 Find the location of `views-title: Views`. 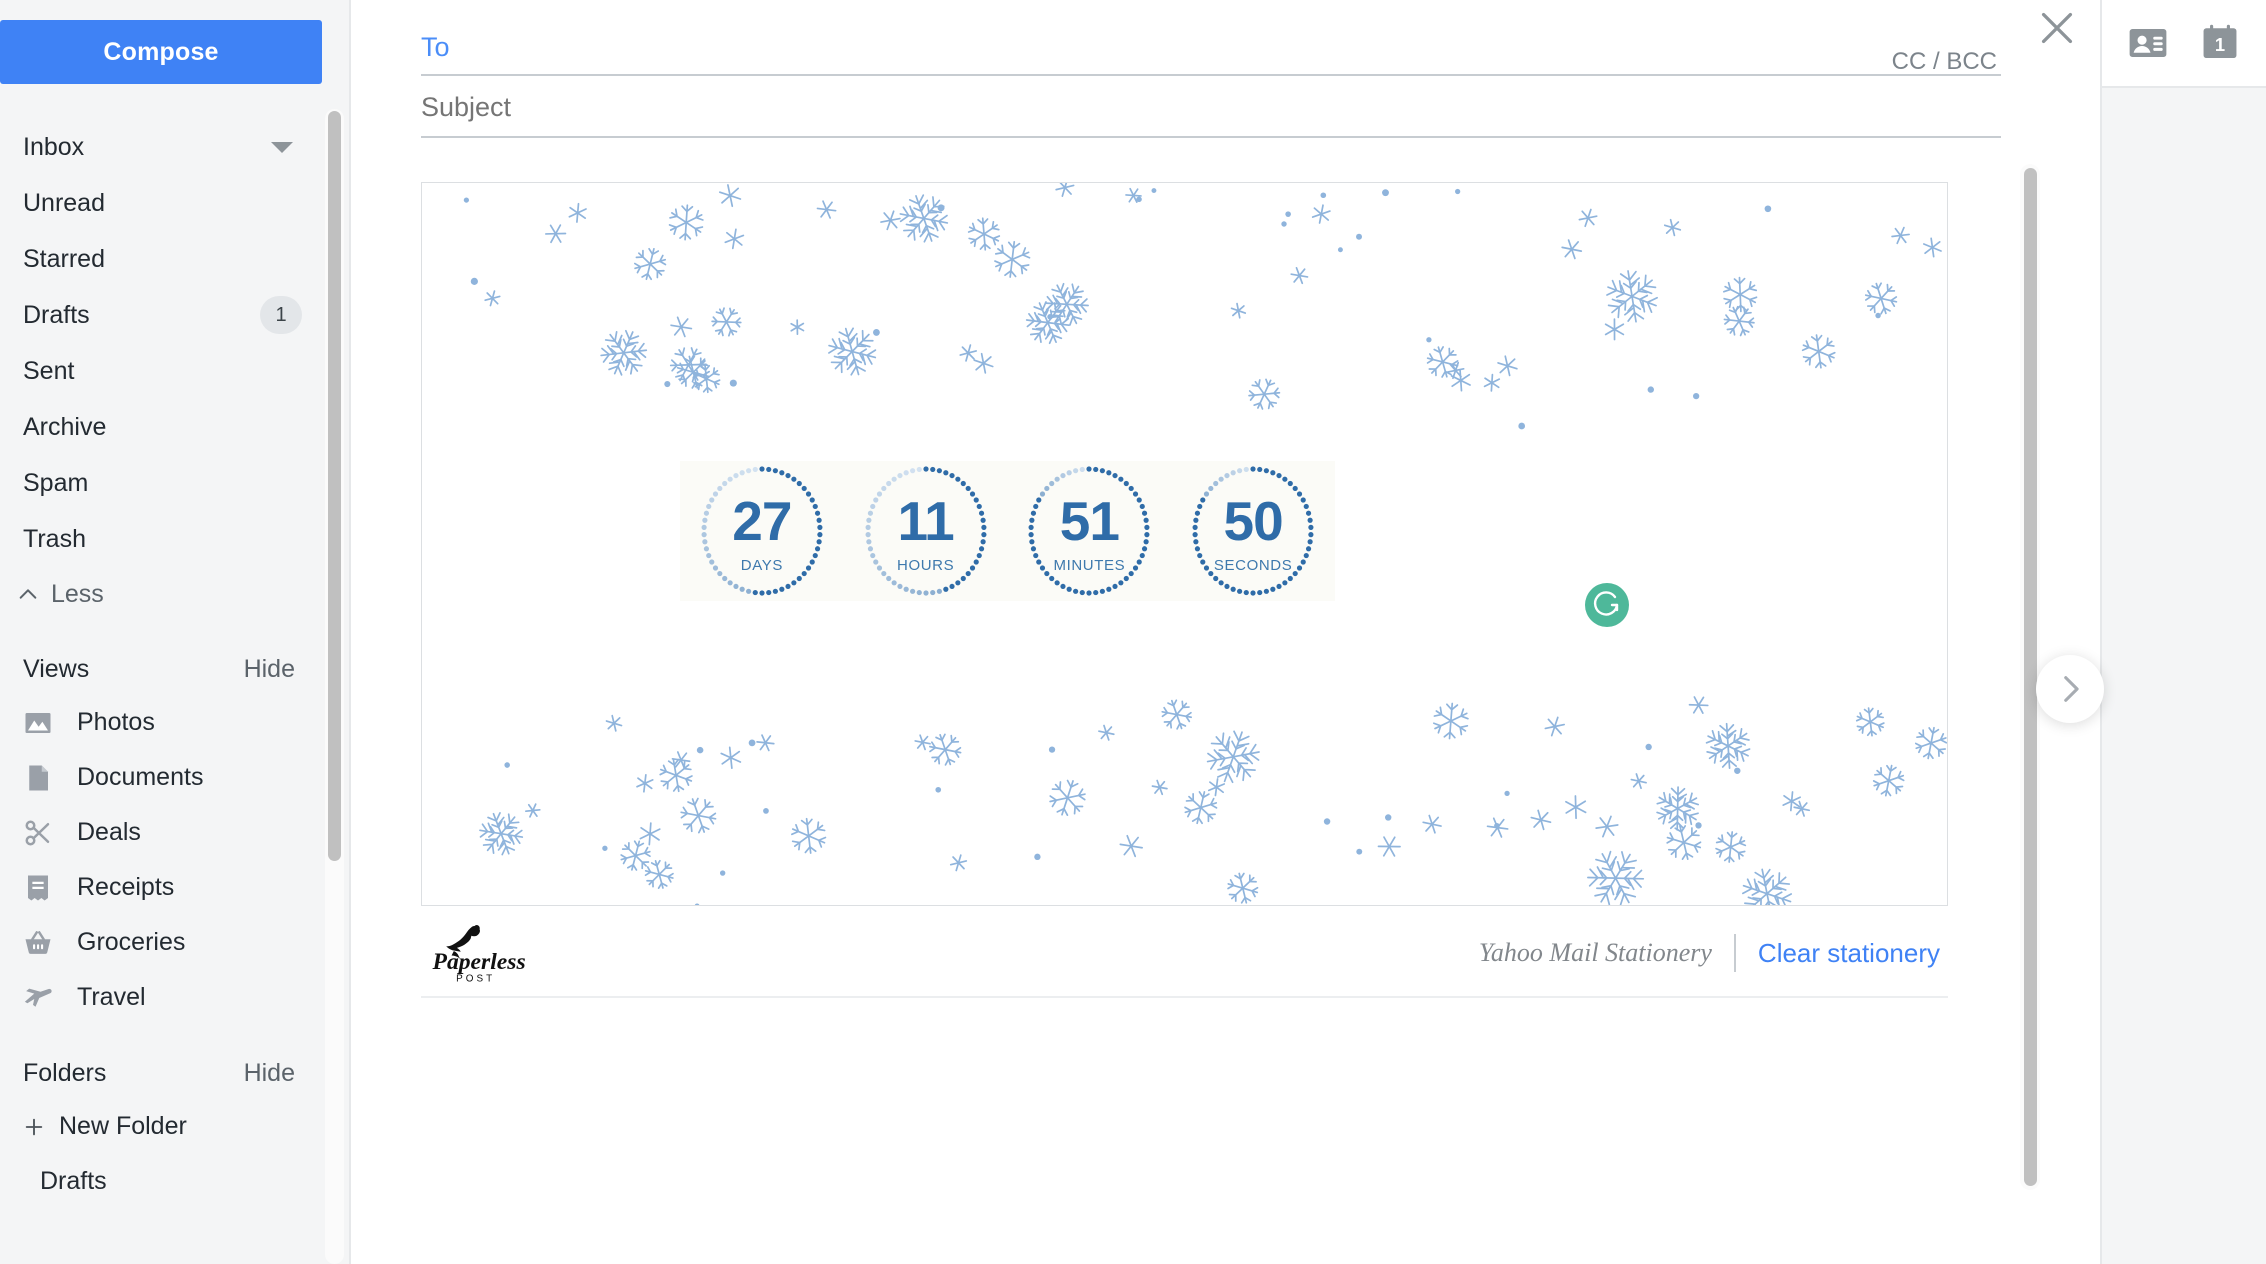

views-title: Views is located at coordinates (56, 668).